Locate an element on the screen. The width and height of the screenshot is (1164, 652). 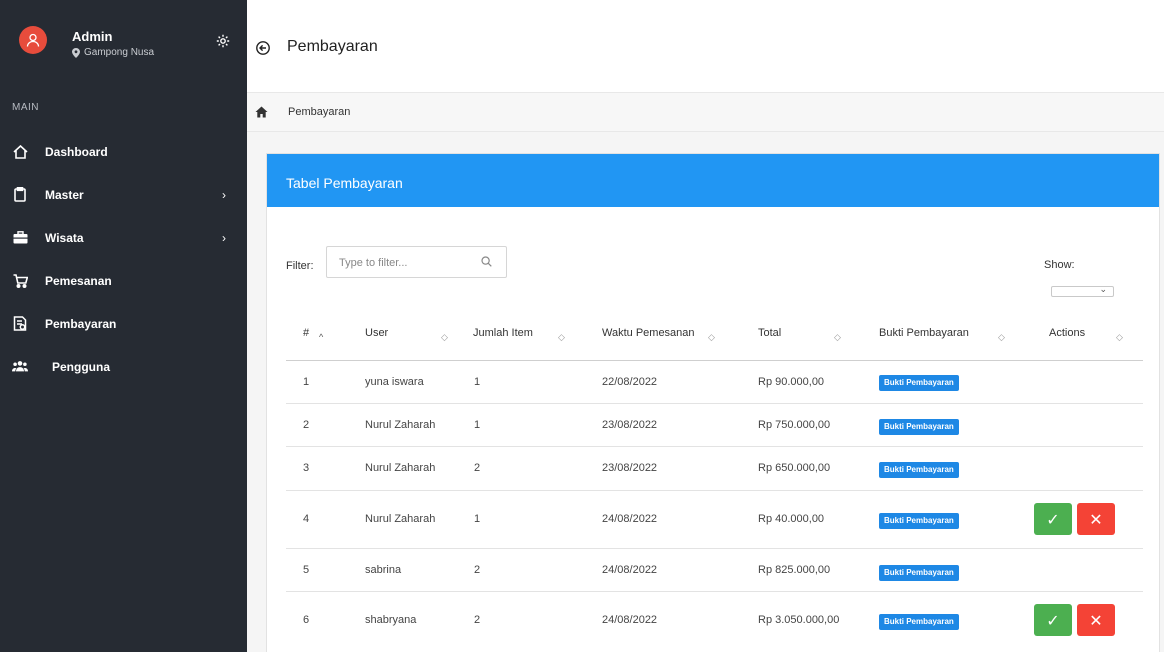
show-select: ⌄ is located at coordinates (1082, 290).